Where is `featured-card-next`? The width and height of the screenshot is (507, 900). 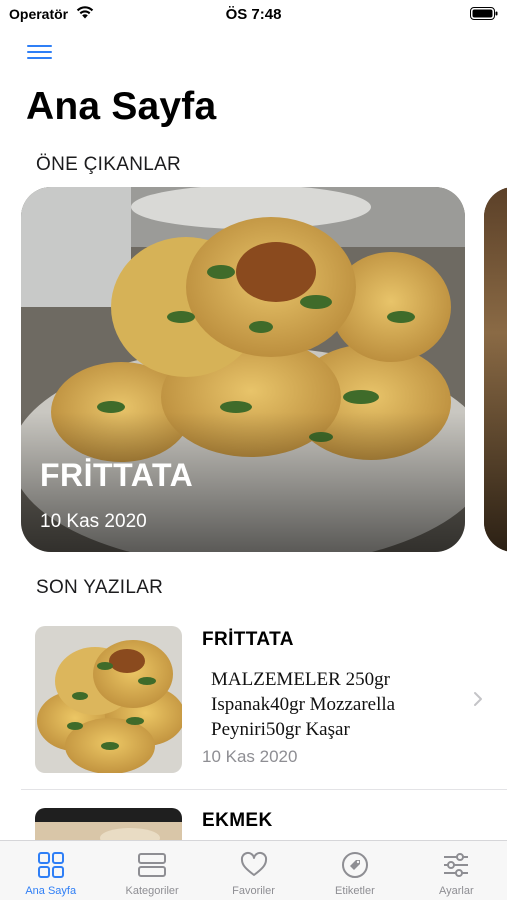 featured-card-next is located at coordinates (495, 369).